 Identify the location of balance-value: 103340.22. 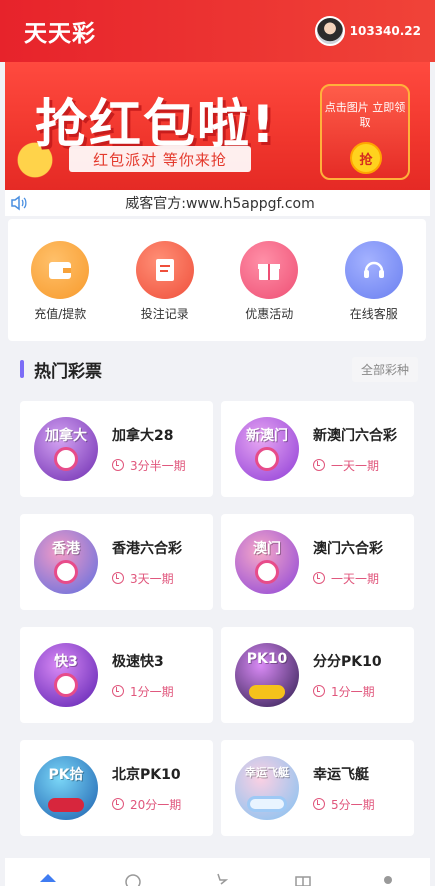
(385, 31).